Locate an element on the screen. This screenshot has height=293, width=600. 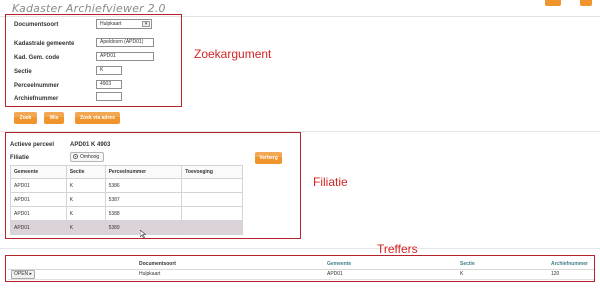
zoek-button: Zoek is located at coordinates (25, 118).